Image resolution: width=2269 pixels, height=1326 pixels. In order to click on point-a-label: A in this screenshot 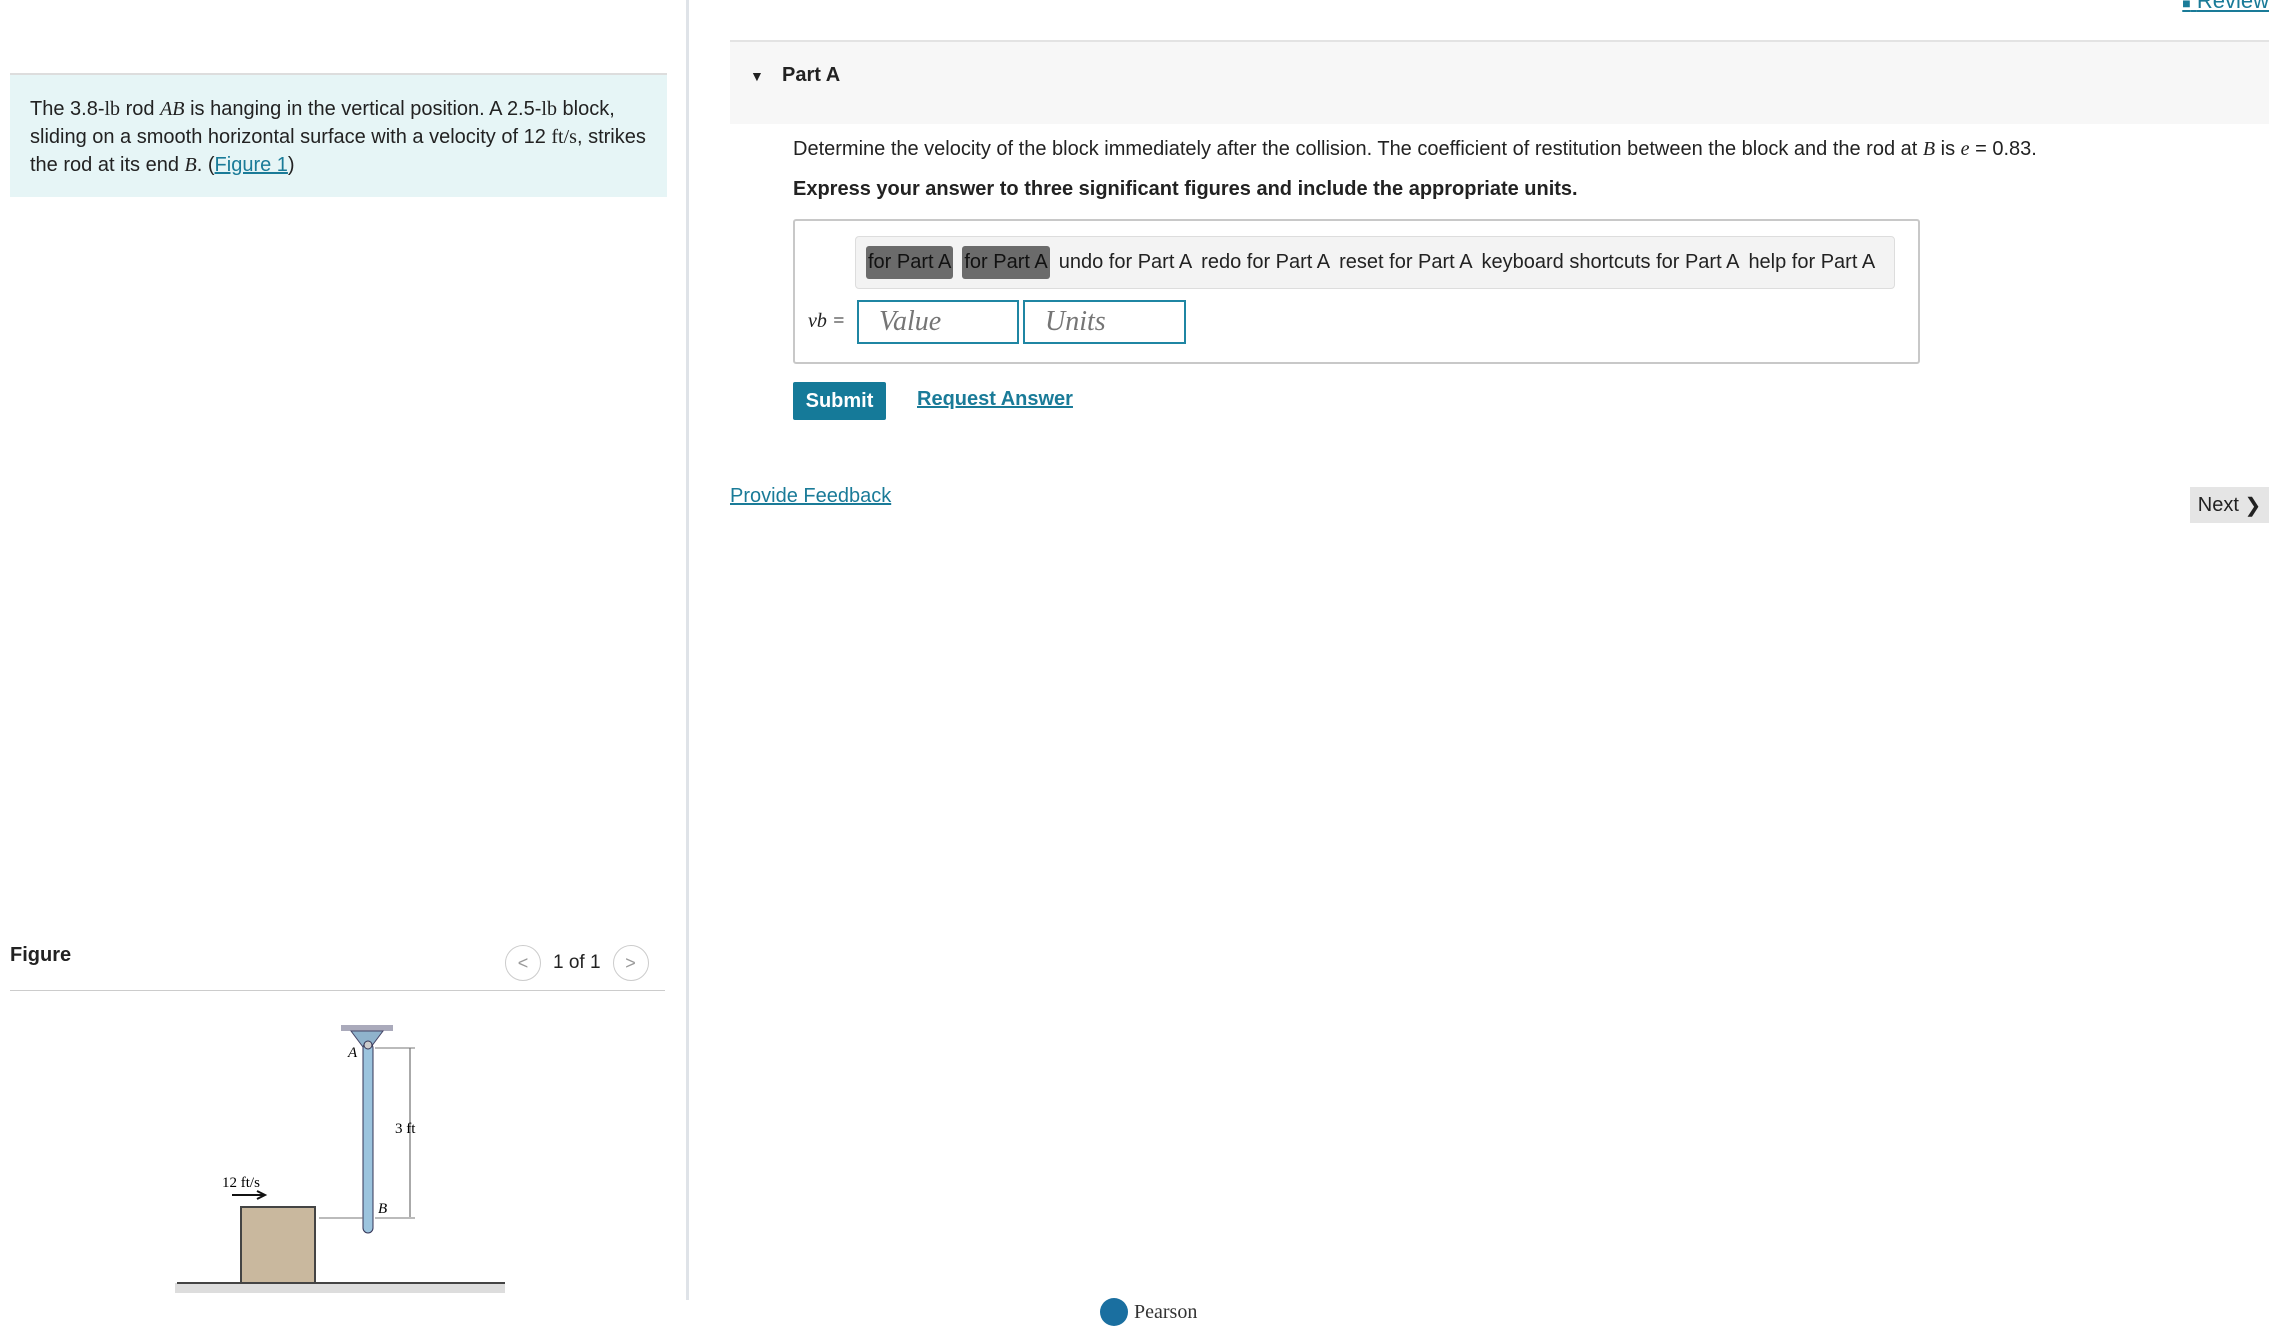, I will do `click(352, 1053)`.